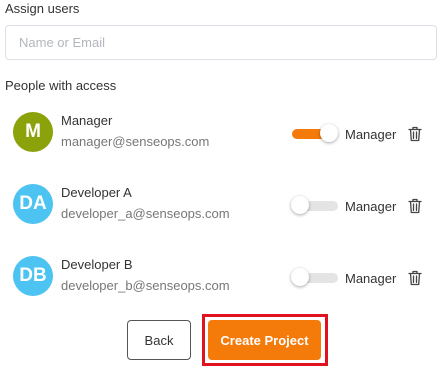  What do you see at coordinates (135, 141) in the screenshot?
I see `person-email: manager@senseops.com` at bounding box center [135, 141].